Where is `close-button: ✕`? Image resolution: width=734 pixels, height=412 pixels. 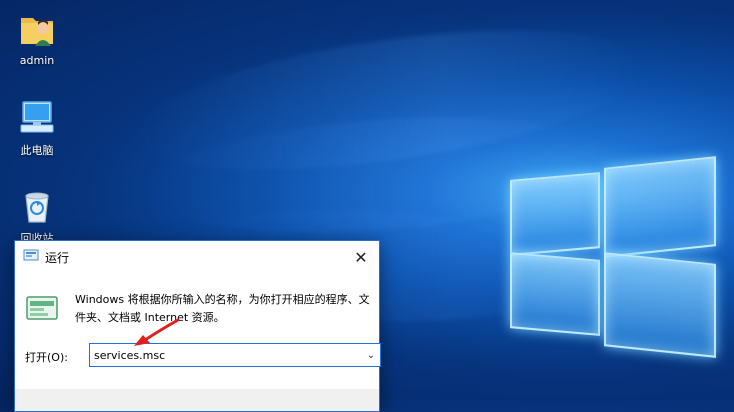 close-button: ✕ is located at coordinates (361, 257).